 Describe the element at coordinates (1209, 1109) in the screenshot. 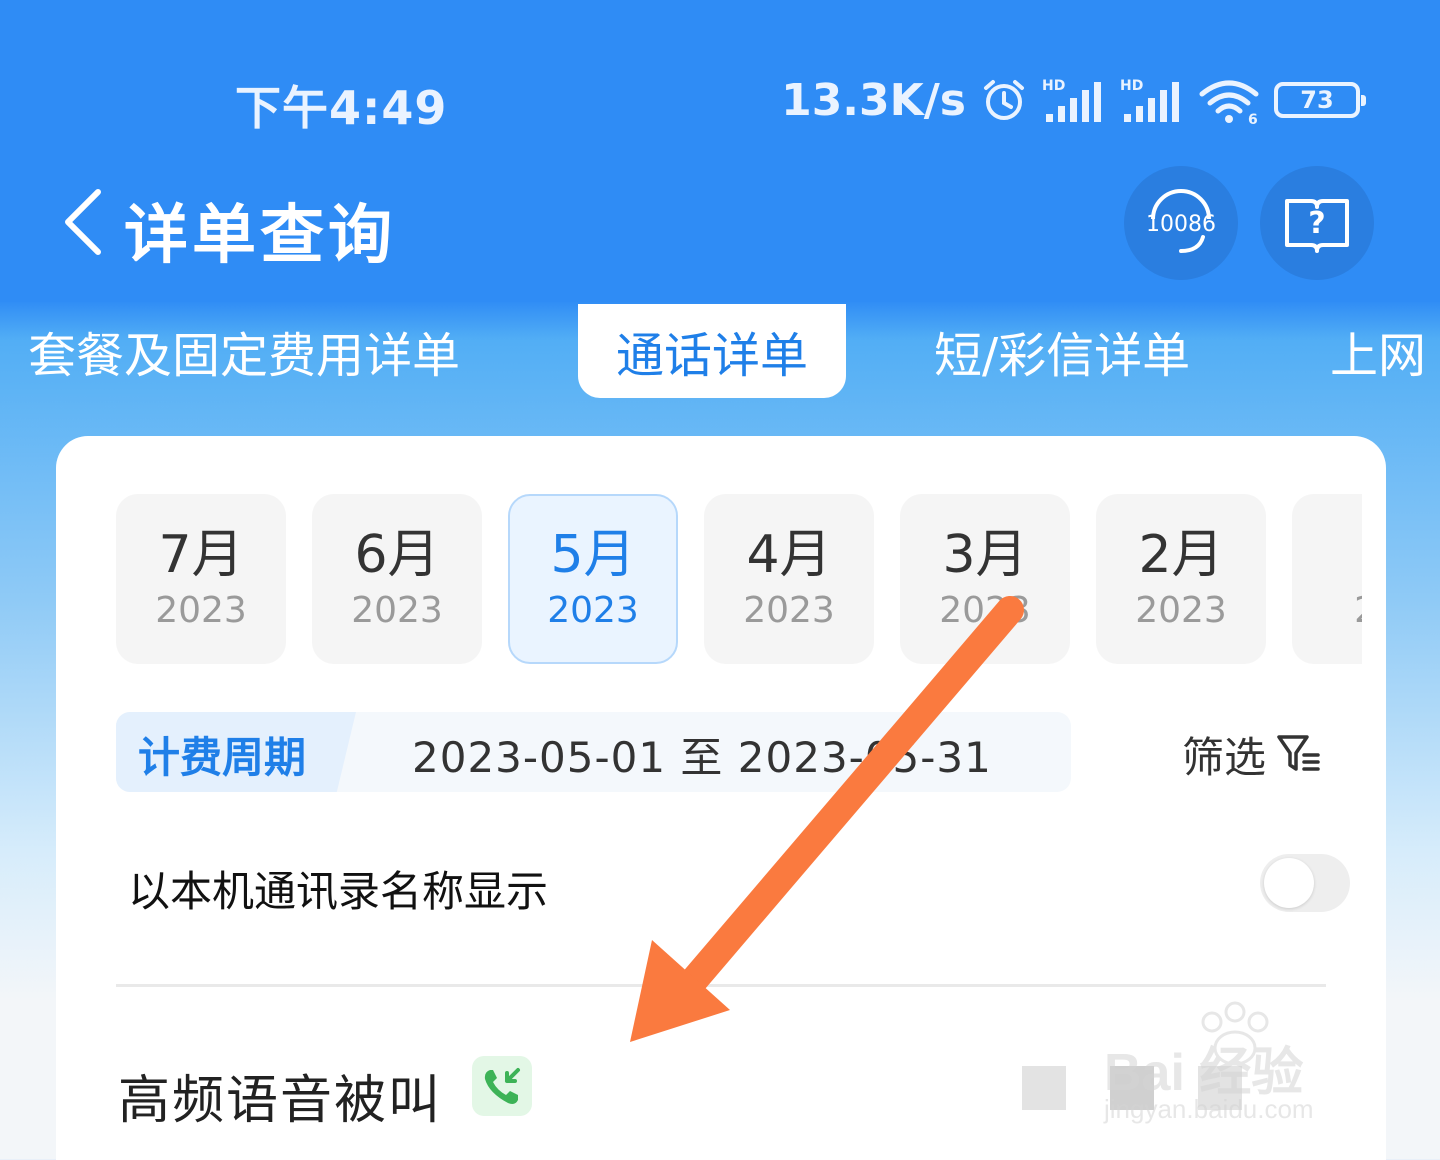

I see `watermark-sub: jingyan.baidu.com` at that location.